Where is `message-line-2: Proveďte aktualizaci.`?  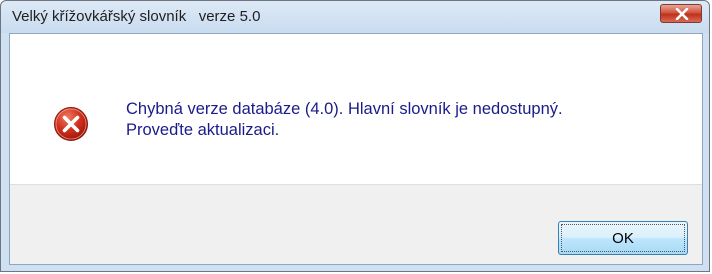 message-line-2: Proveďte aktualizaci. is located at coordinates (203, 130).